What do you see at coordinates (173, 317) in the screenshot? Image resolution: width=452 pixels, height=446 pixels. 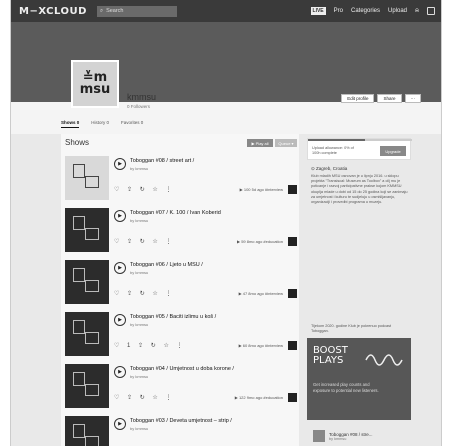 I see `show-title: Toboggan #05 / Baciti izlimu u koš /` at bounding box center [173, 317].